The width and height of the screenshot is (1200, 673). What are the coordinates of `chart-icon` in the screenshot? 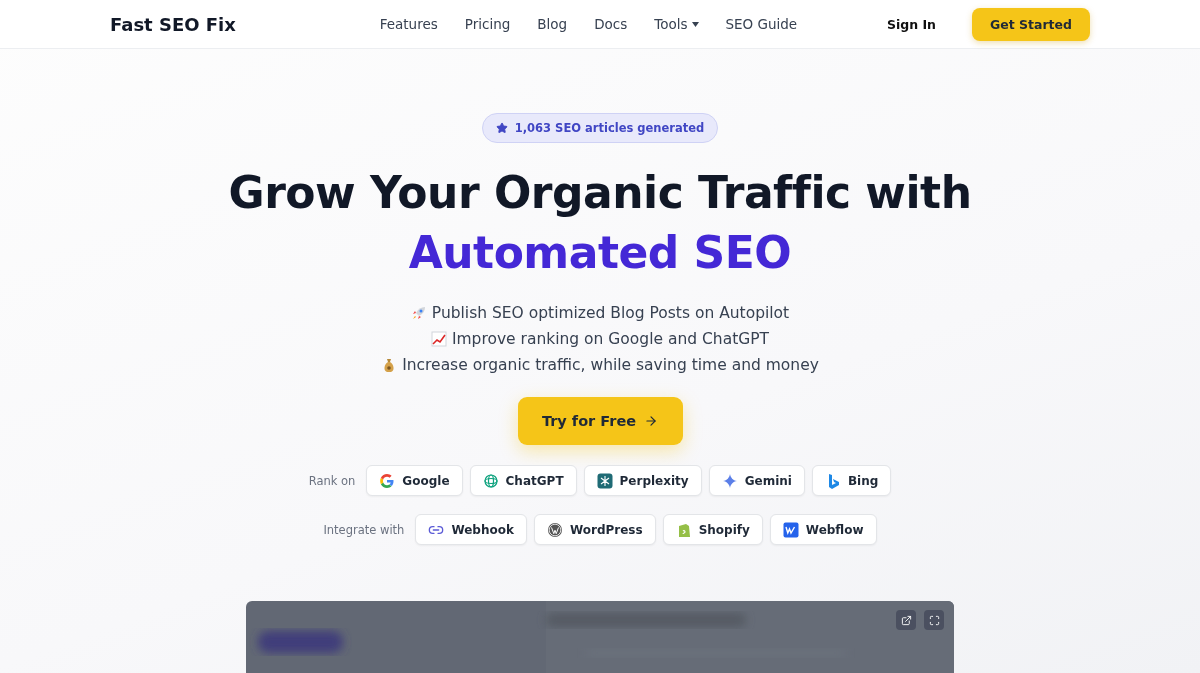 It's located at (438, 339).